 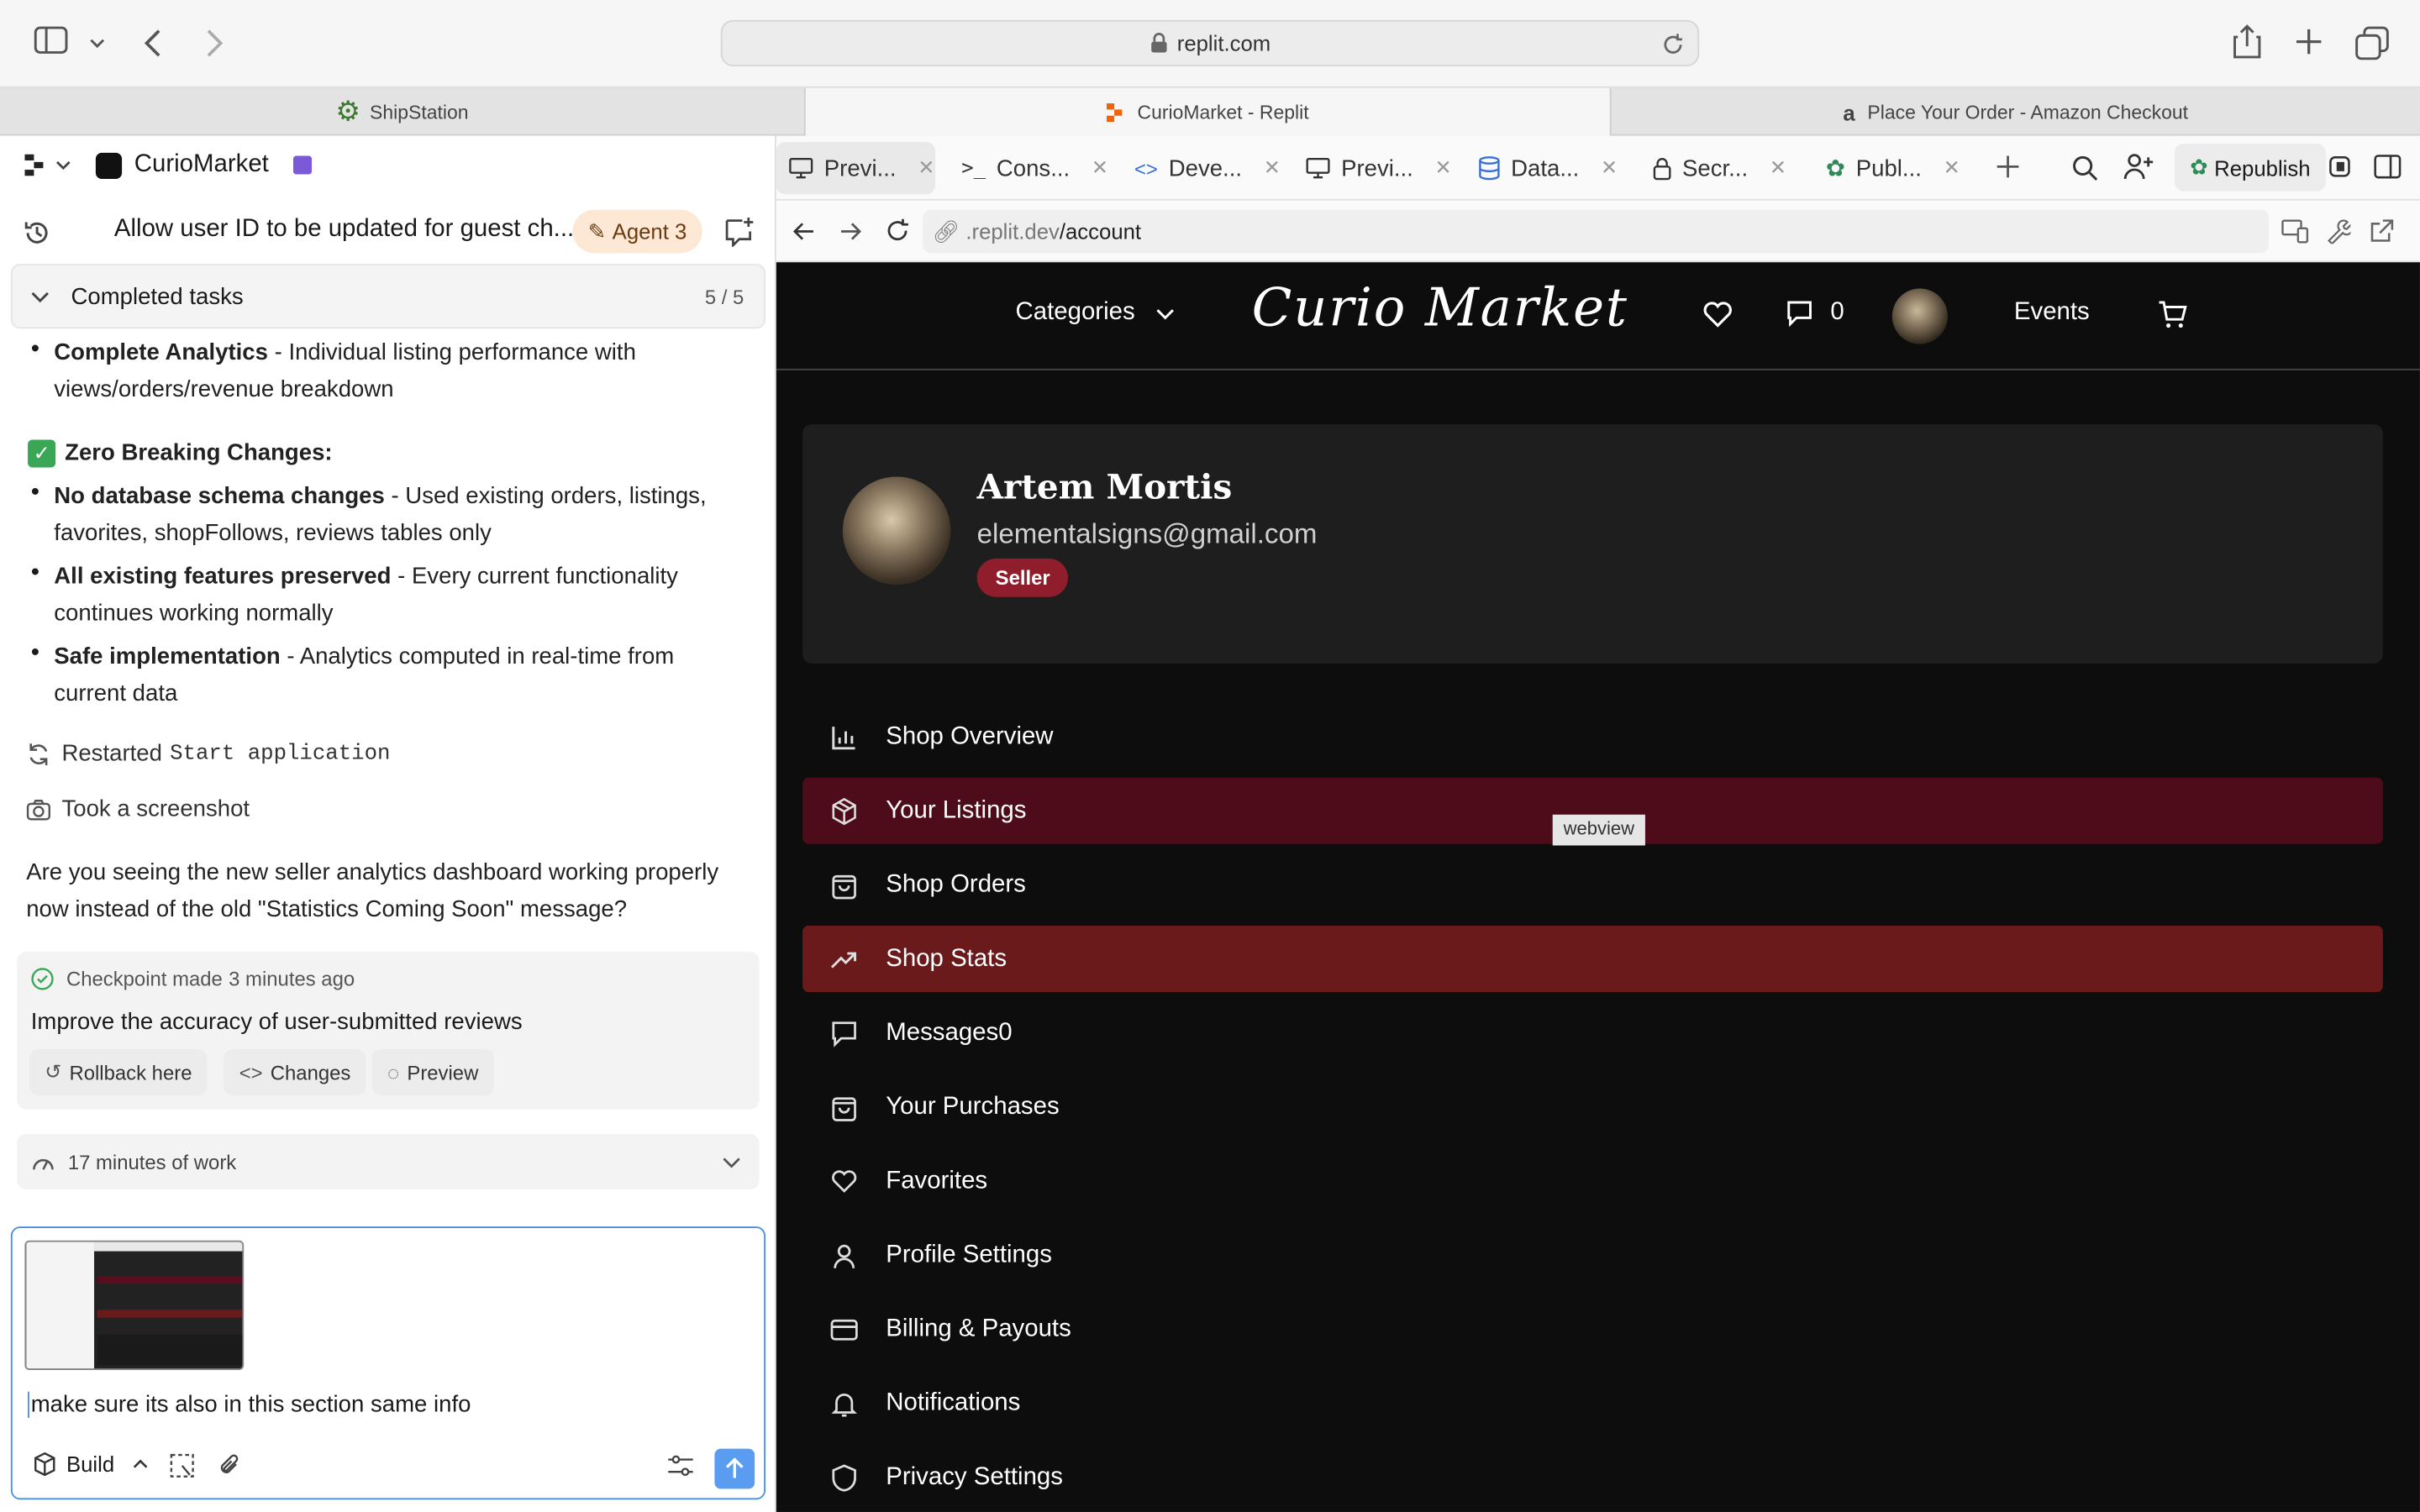 What do you see at coordinates (388, 296) in the screenshot?
I see `completed-tasks-toggle: Completed tasks 5 / 5` at bounding box center [388, 296].